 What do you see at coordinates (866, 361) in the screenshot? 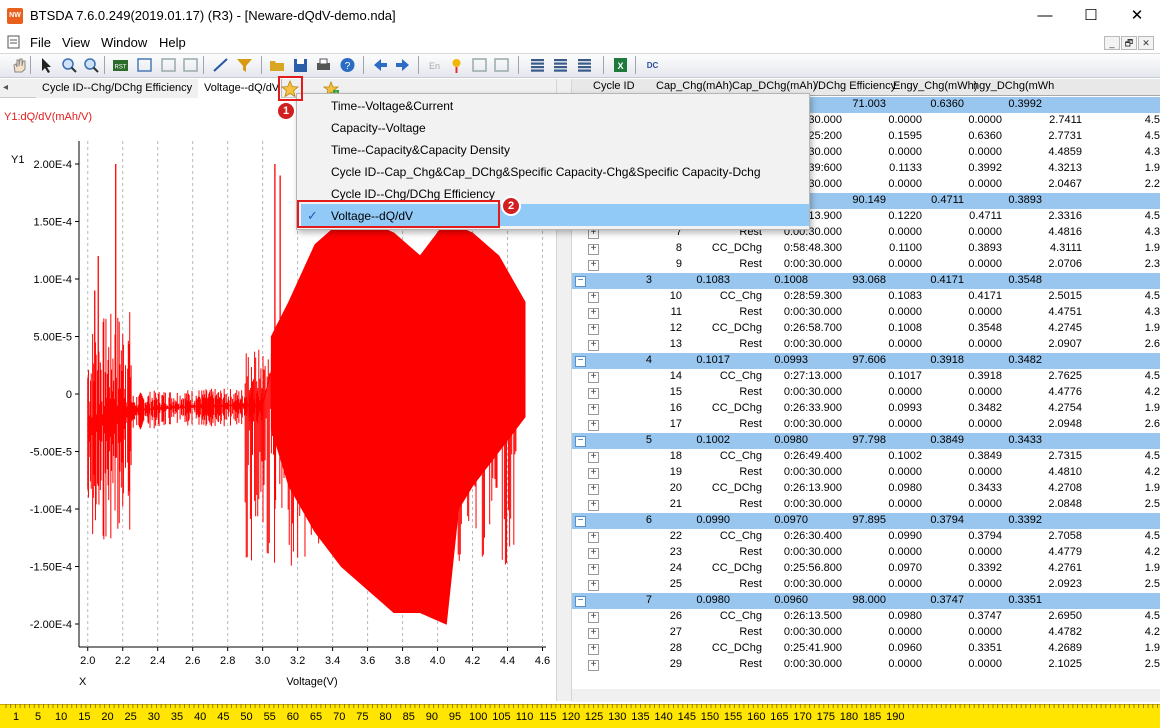
I see `cycle-row: − 4 0.1017 0.0993 97.606 0.3918 0.3482` at bounding box center [866, 361].